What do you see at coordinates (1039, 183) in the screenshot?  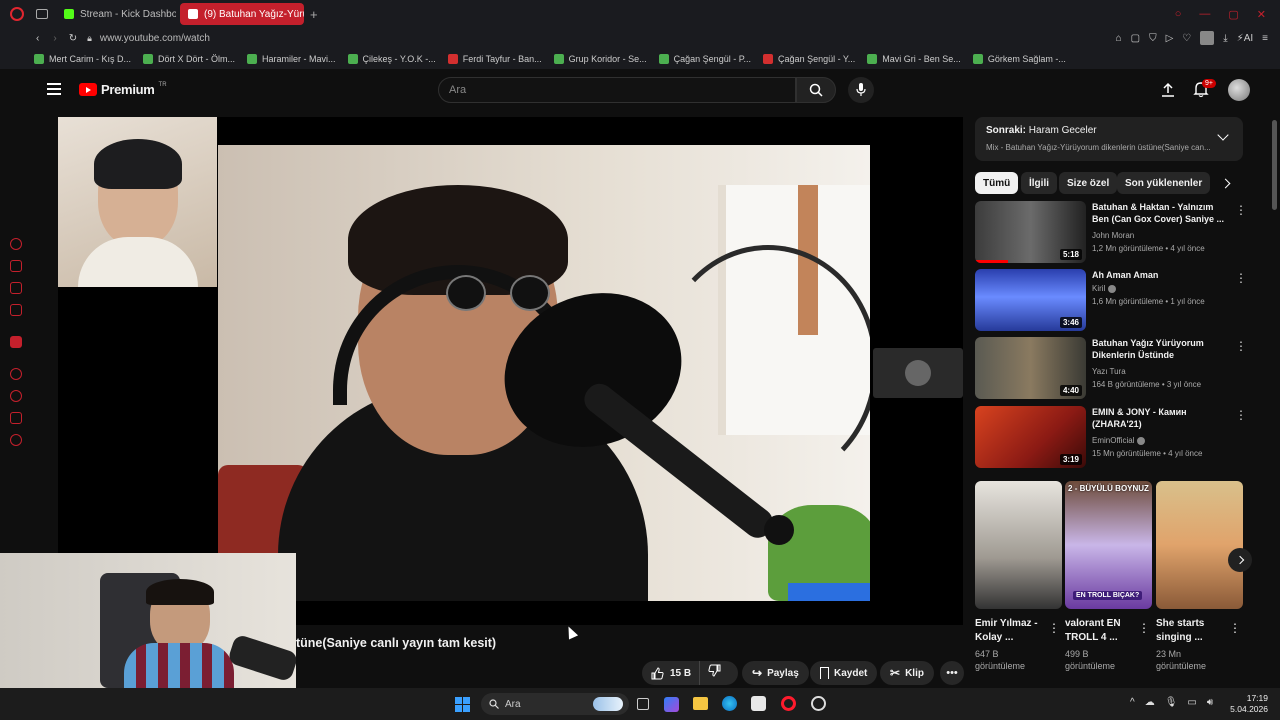 I see `chip-1: İlgili` at bounding box center [1039, 183].